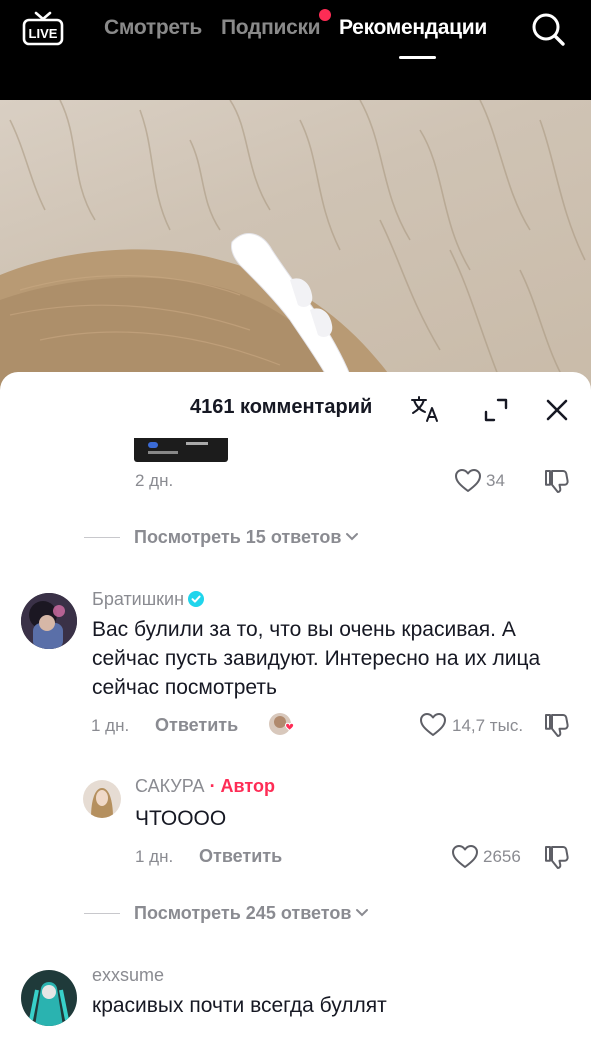 Image resolution: width=591 pixels, height=1043 pixels. I want to click on username-text: САКУРА, so click(170, 786).